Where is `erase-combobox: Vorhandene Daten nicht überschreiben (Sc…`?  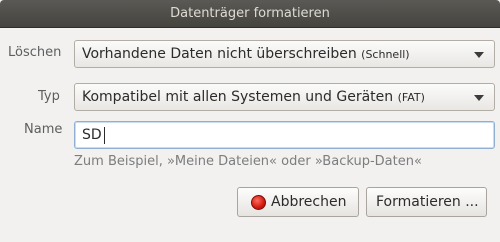 erase-combobox: Vorhandene Daten nicht überschreiben (Sc… is located at coordinates (284, 54).